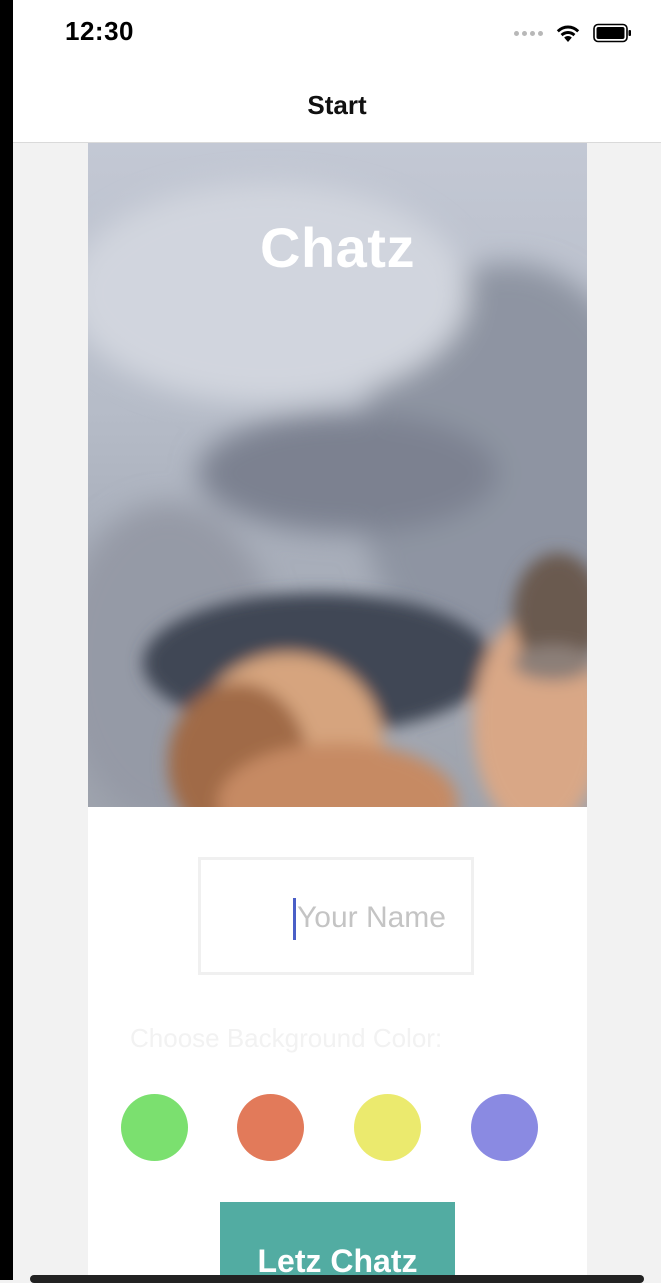 The width and height of the screenshot is (661, 1283). Describe the element at coordinates (286, 1038) in the screenshot. I see `background-color-label: Choose Background Color:` at that location.